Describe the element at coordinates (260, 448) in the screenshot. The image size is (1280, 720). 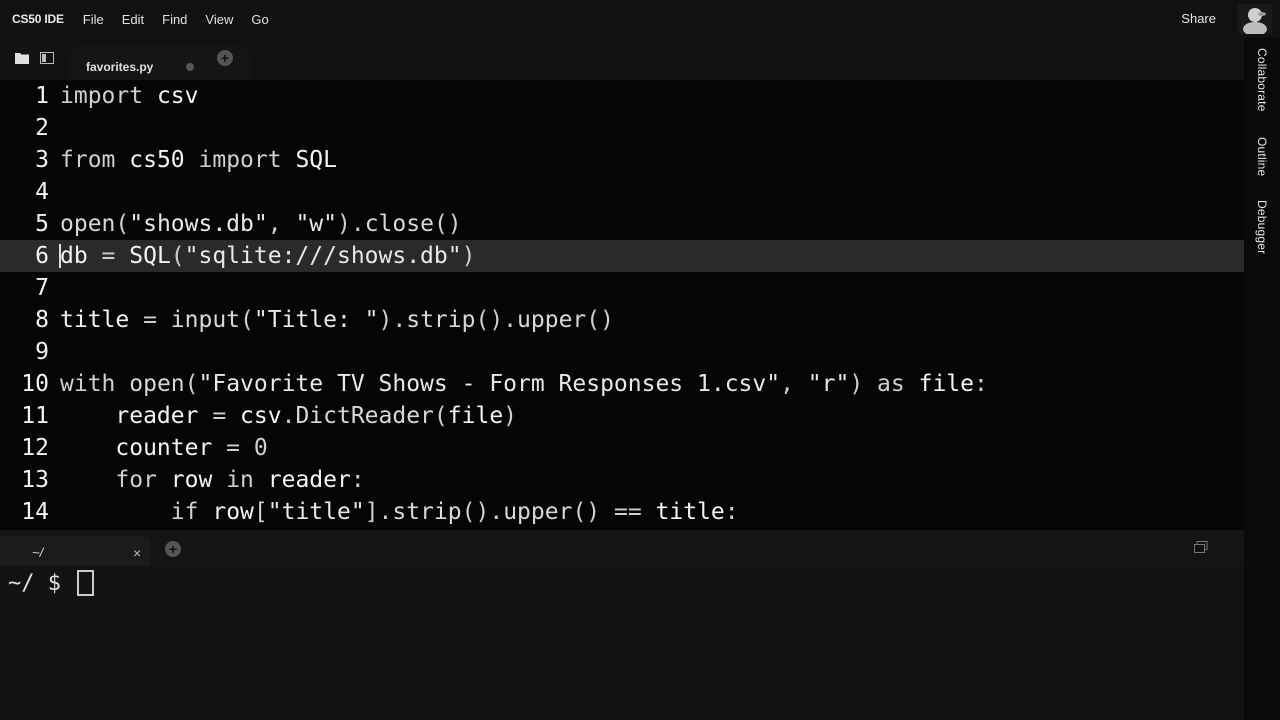
I see `code-token: 0` at that location.